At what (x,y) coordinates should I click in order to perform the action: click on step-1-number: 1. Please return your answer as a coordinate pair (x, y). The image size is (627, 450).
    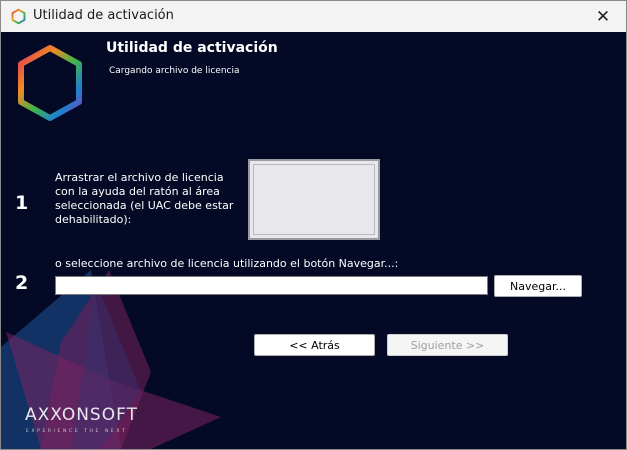
    Looking at the image, I should click on (22, 203).